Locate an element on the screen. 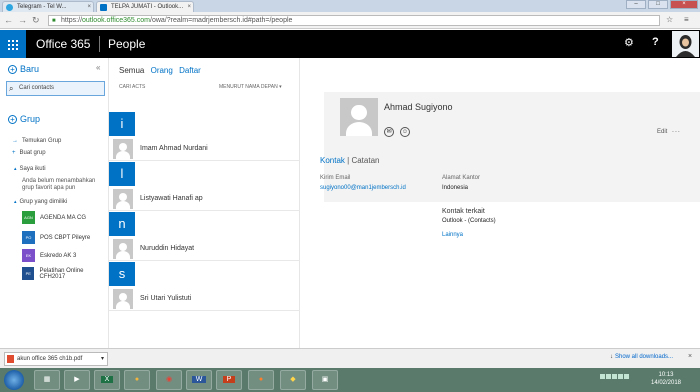 This screenshot has height=392, width=700. taskbar-excel: X is located at coordinates (107, 380).